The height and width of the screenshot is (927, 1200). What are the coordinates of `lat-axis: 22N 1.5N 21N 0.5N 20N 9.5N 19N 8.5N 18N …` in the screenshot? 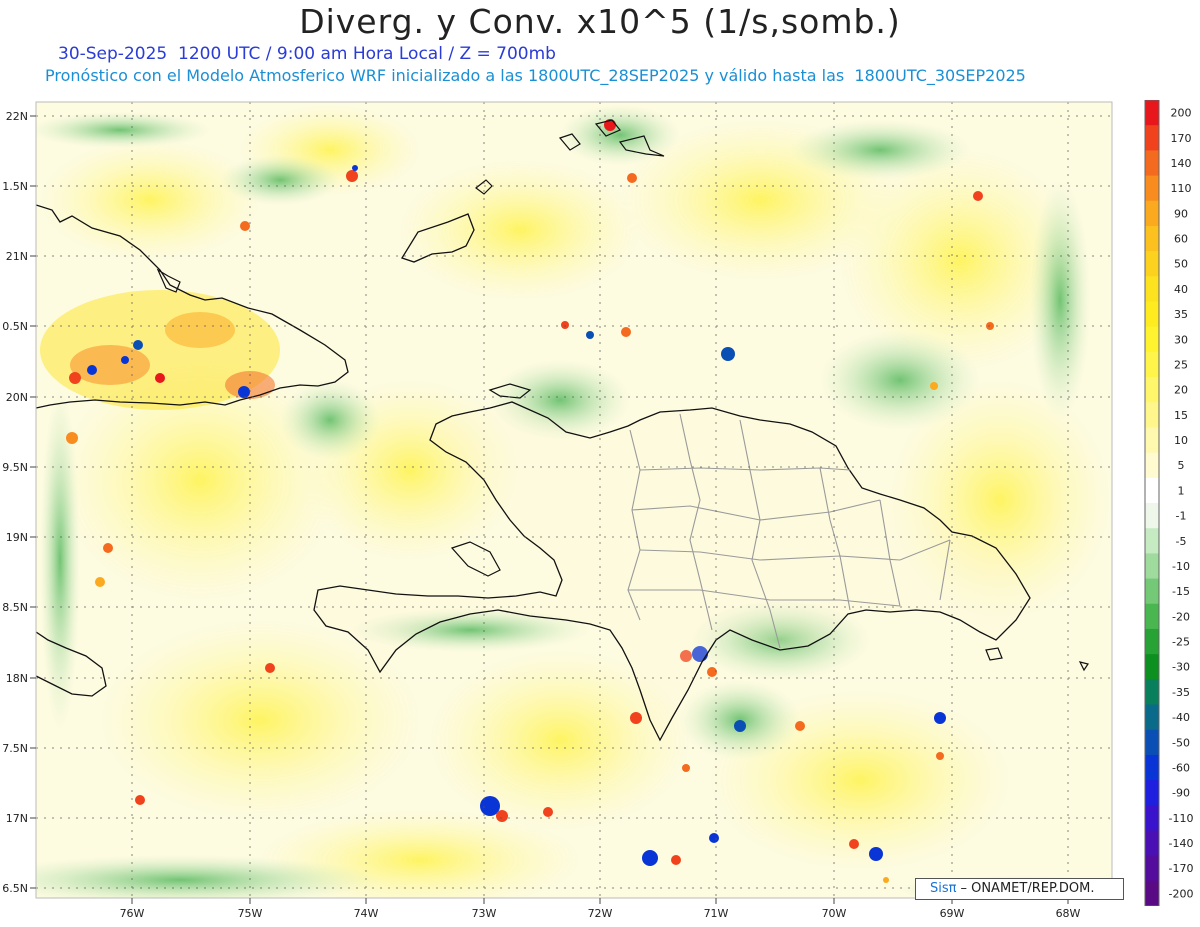 It's located at (15, 502).